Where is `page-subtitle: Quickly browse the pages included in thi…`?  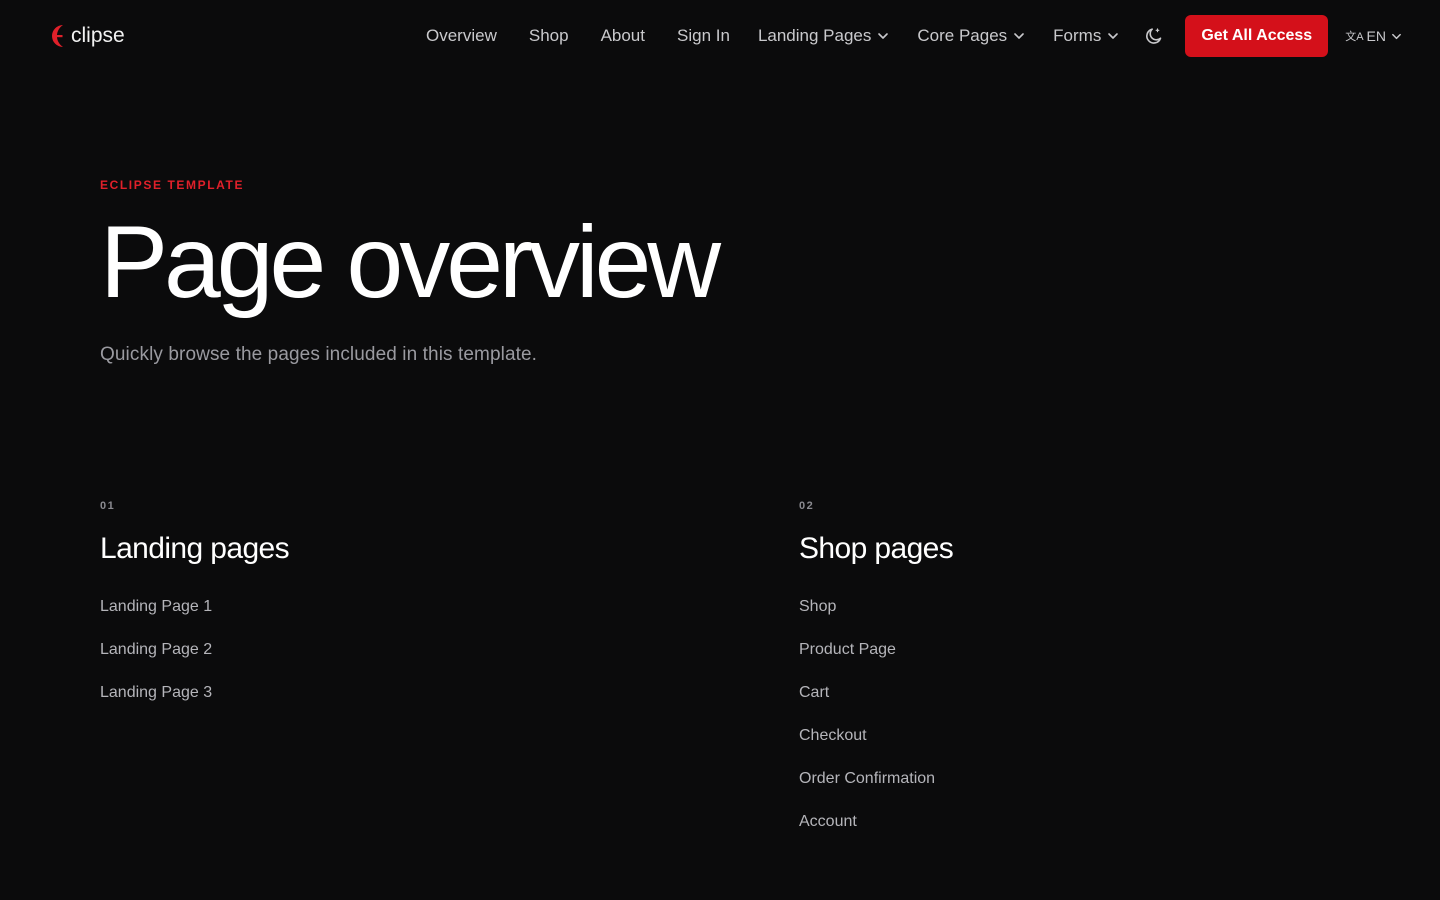 page-subtitle: Quickly browse the pages included in thi… is located at coordinates (319, 354).